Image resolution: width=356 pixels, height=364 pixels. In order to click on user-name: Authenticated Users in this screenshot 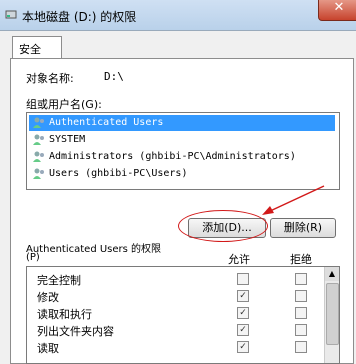, I will do `click(106, 122)`.